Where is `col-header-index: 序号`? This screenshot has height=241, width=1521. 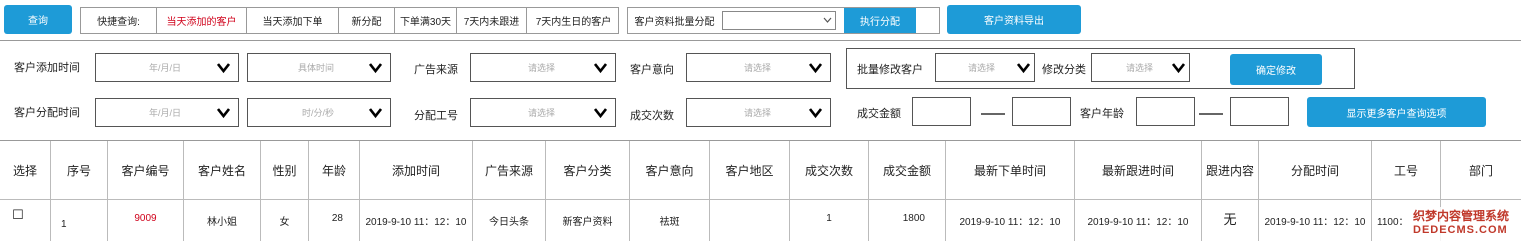 col-header-index: 序号 is located at coordinates (79, 170).